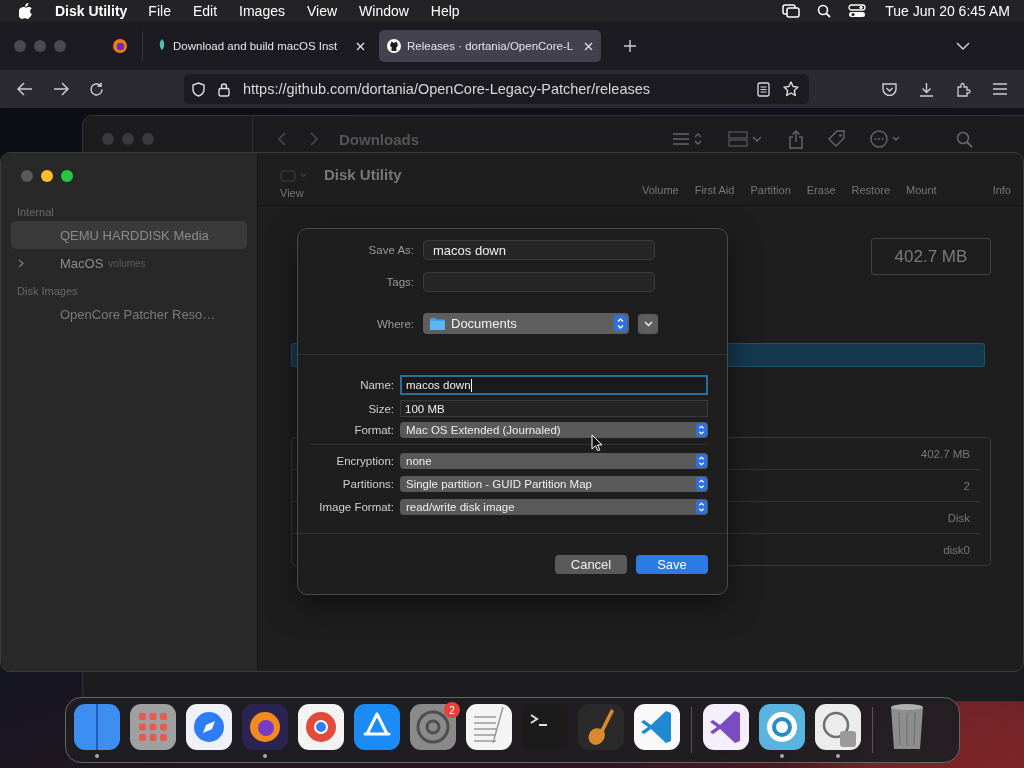  I want to click on field-label: Name:, so click(376, 385).